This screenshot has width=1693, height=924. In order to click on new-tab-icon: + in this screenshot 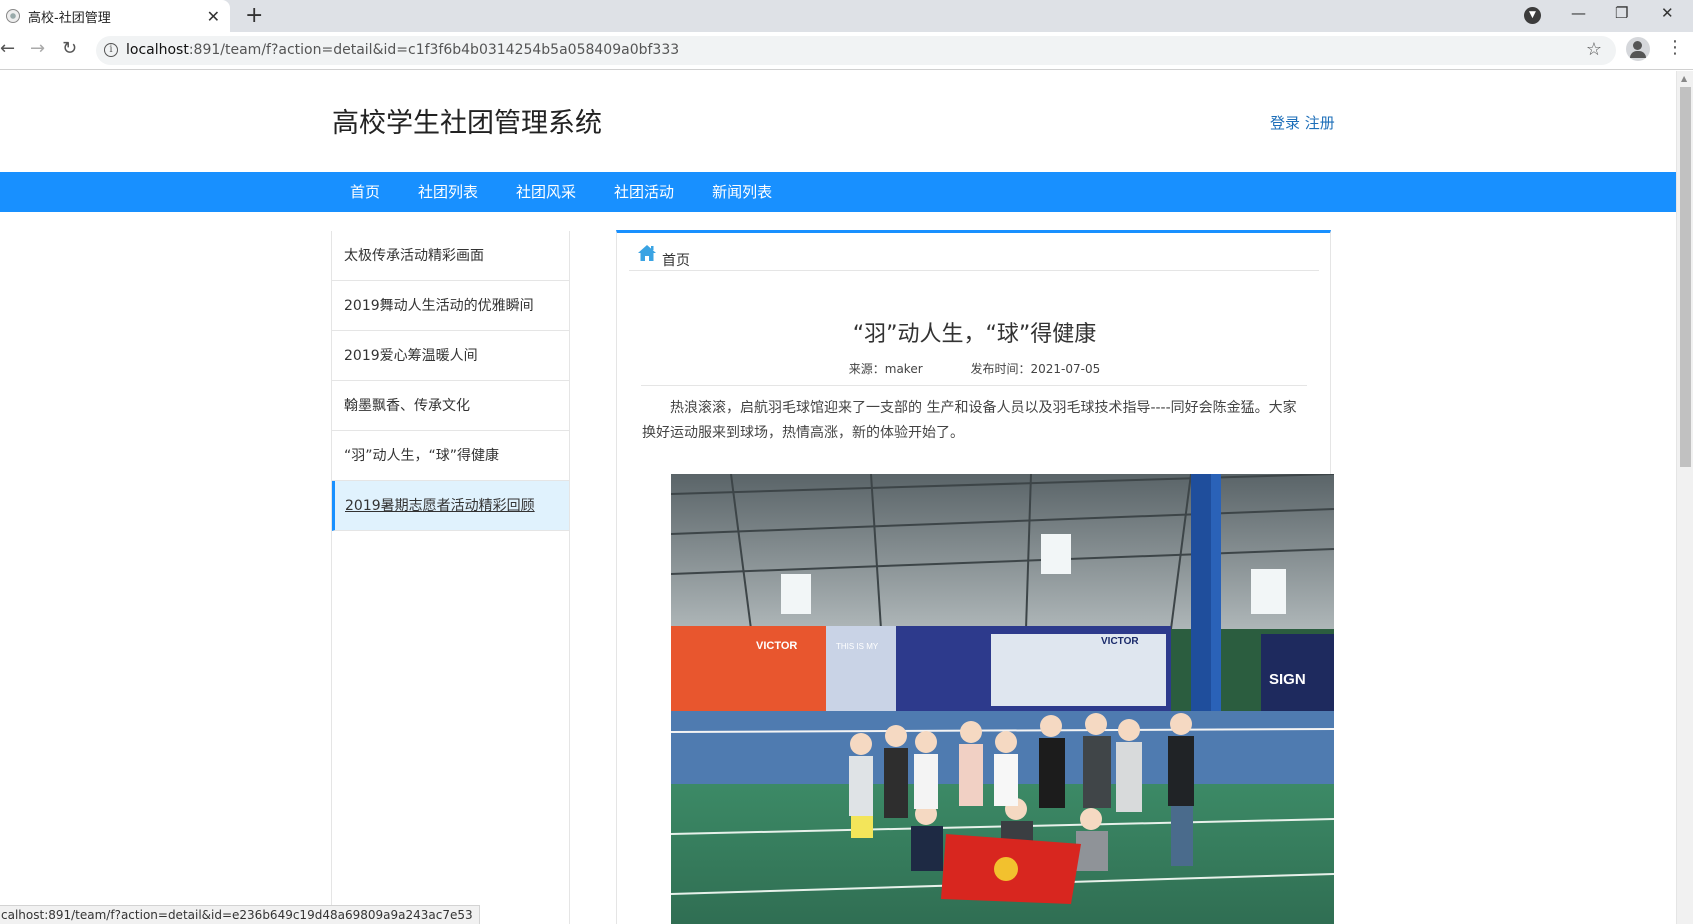, I will do `click(254, 15)`.